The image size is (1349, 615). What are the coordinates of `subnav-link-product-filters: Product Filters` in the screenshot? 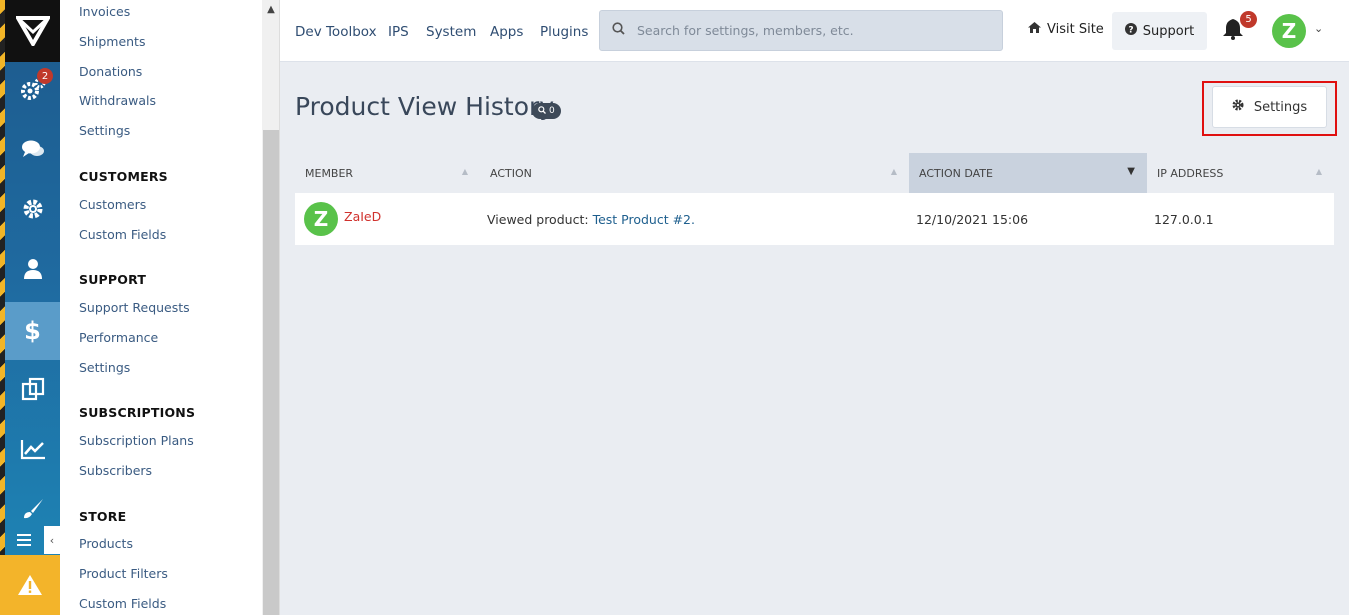 It's located at (123, 573).